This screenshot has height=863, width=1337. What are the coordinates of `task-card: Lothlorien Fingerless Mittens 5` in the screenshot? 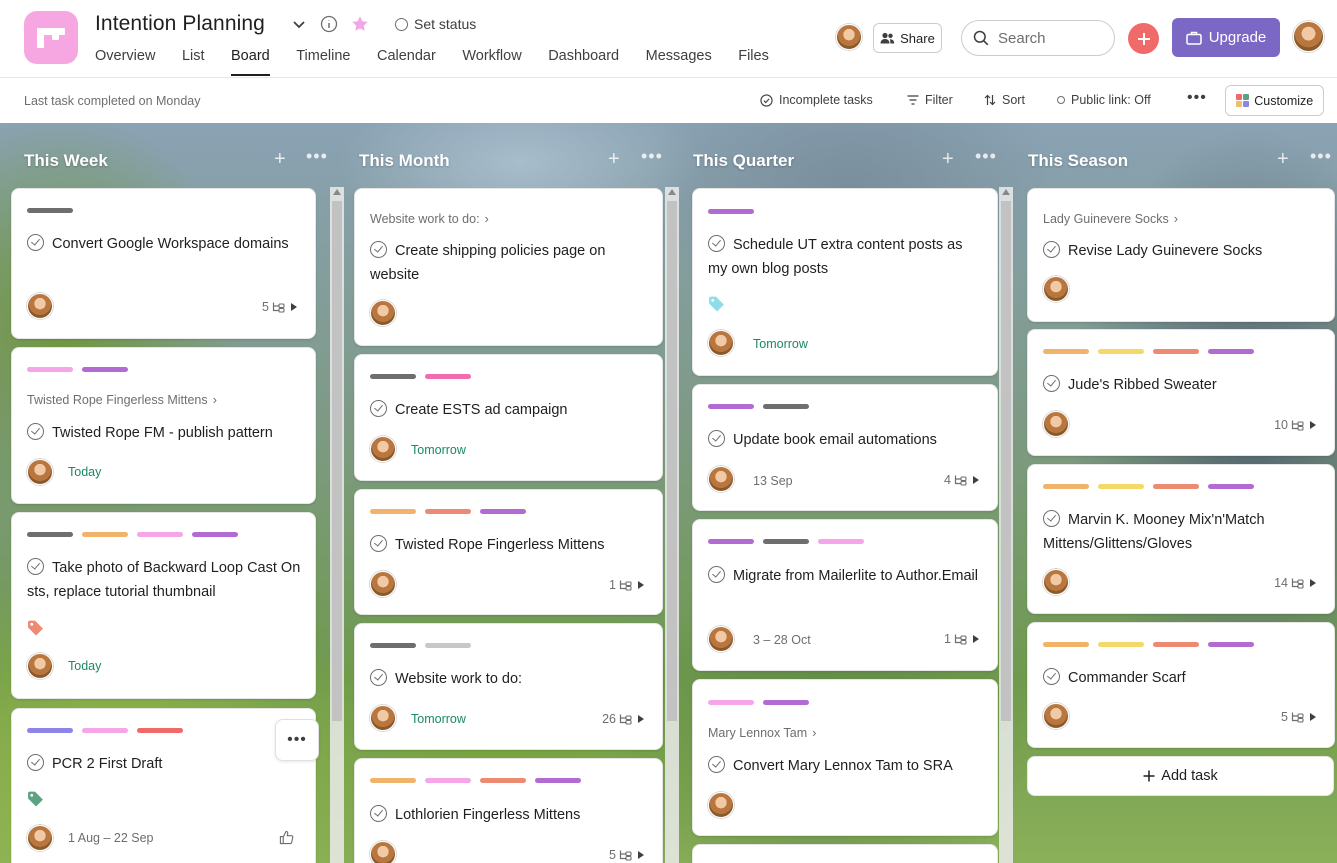 It's located at (508, 810).